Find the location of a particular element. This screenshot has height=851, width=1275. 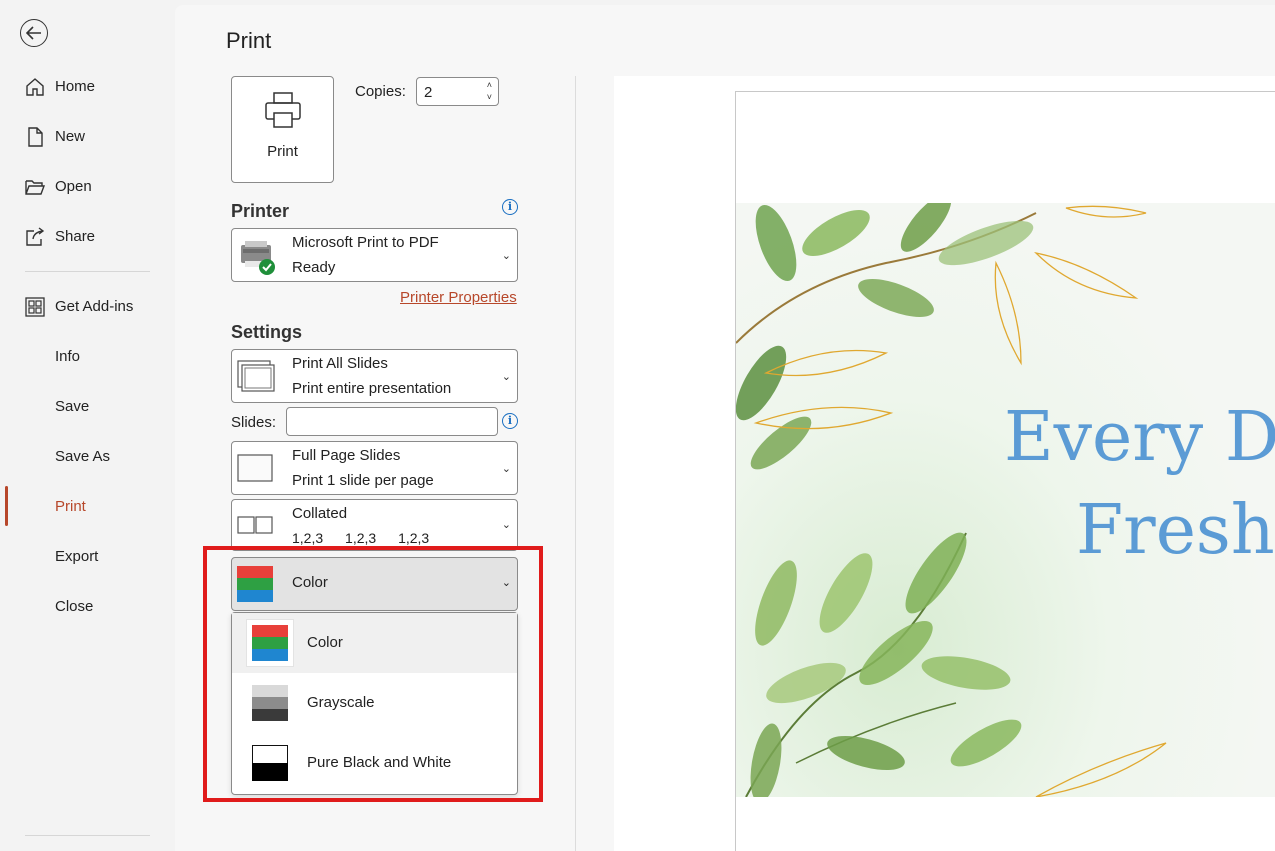

full-page-slide-icon is located at coordinates (255, 468).